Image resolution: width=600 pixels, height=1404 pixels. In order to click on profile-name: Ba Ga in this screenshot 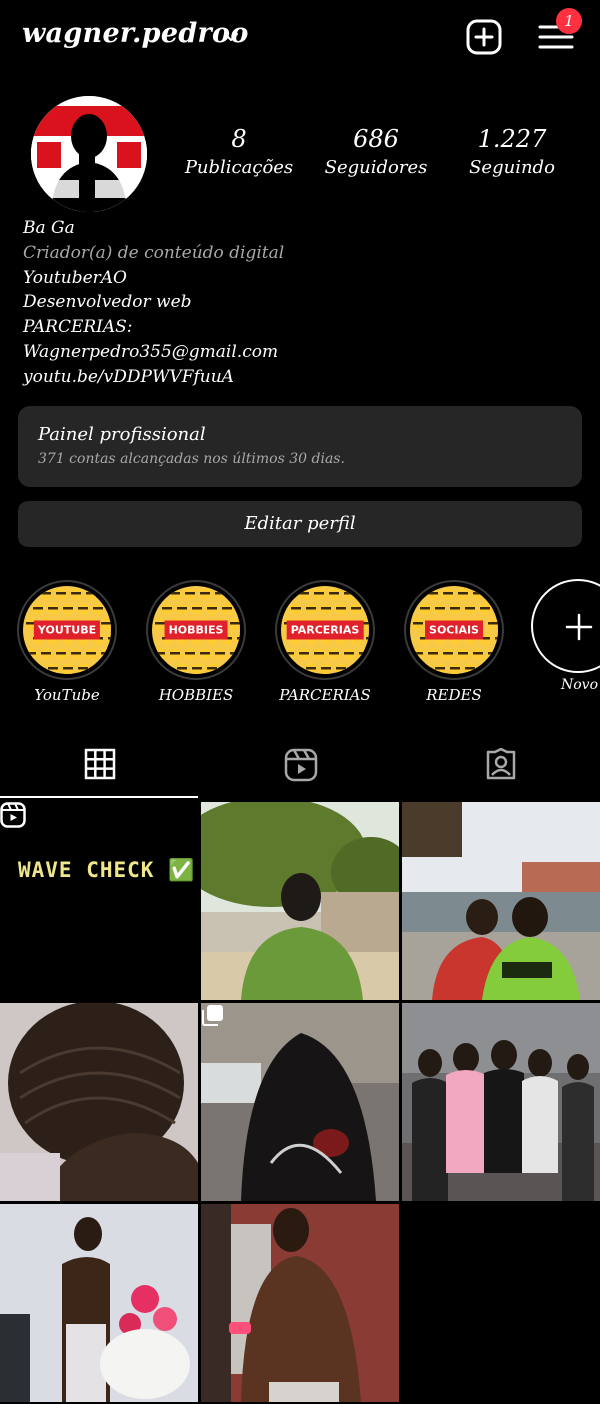, I will do `click(49, 228)`.